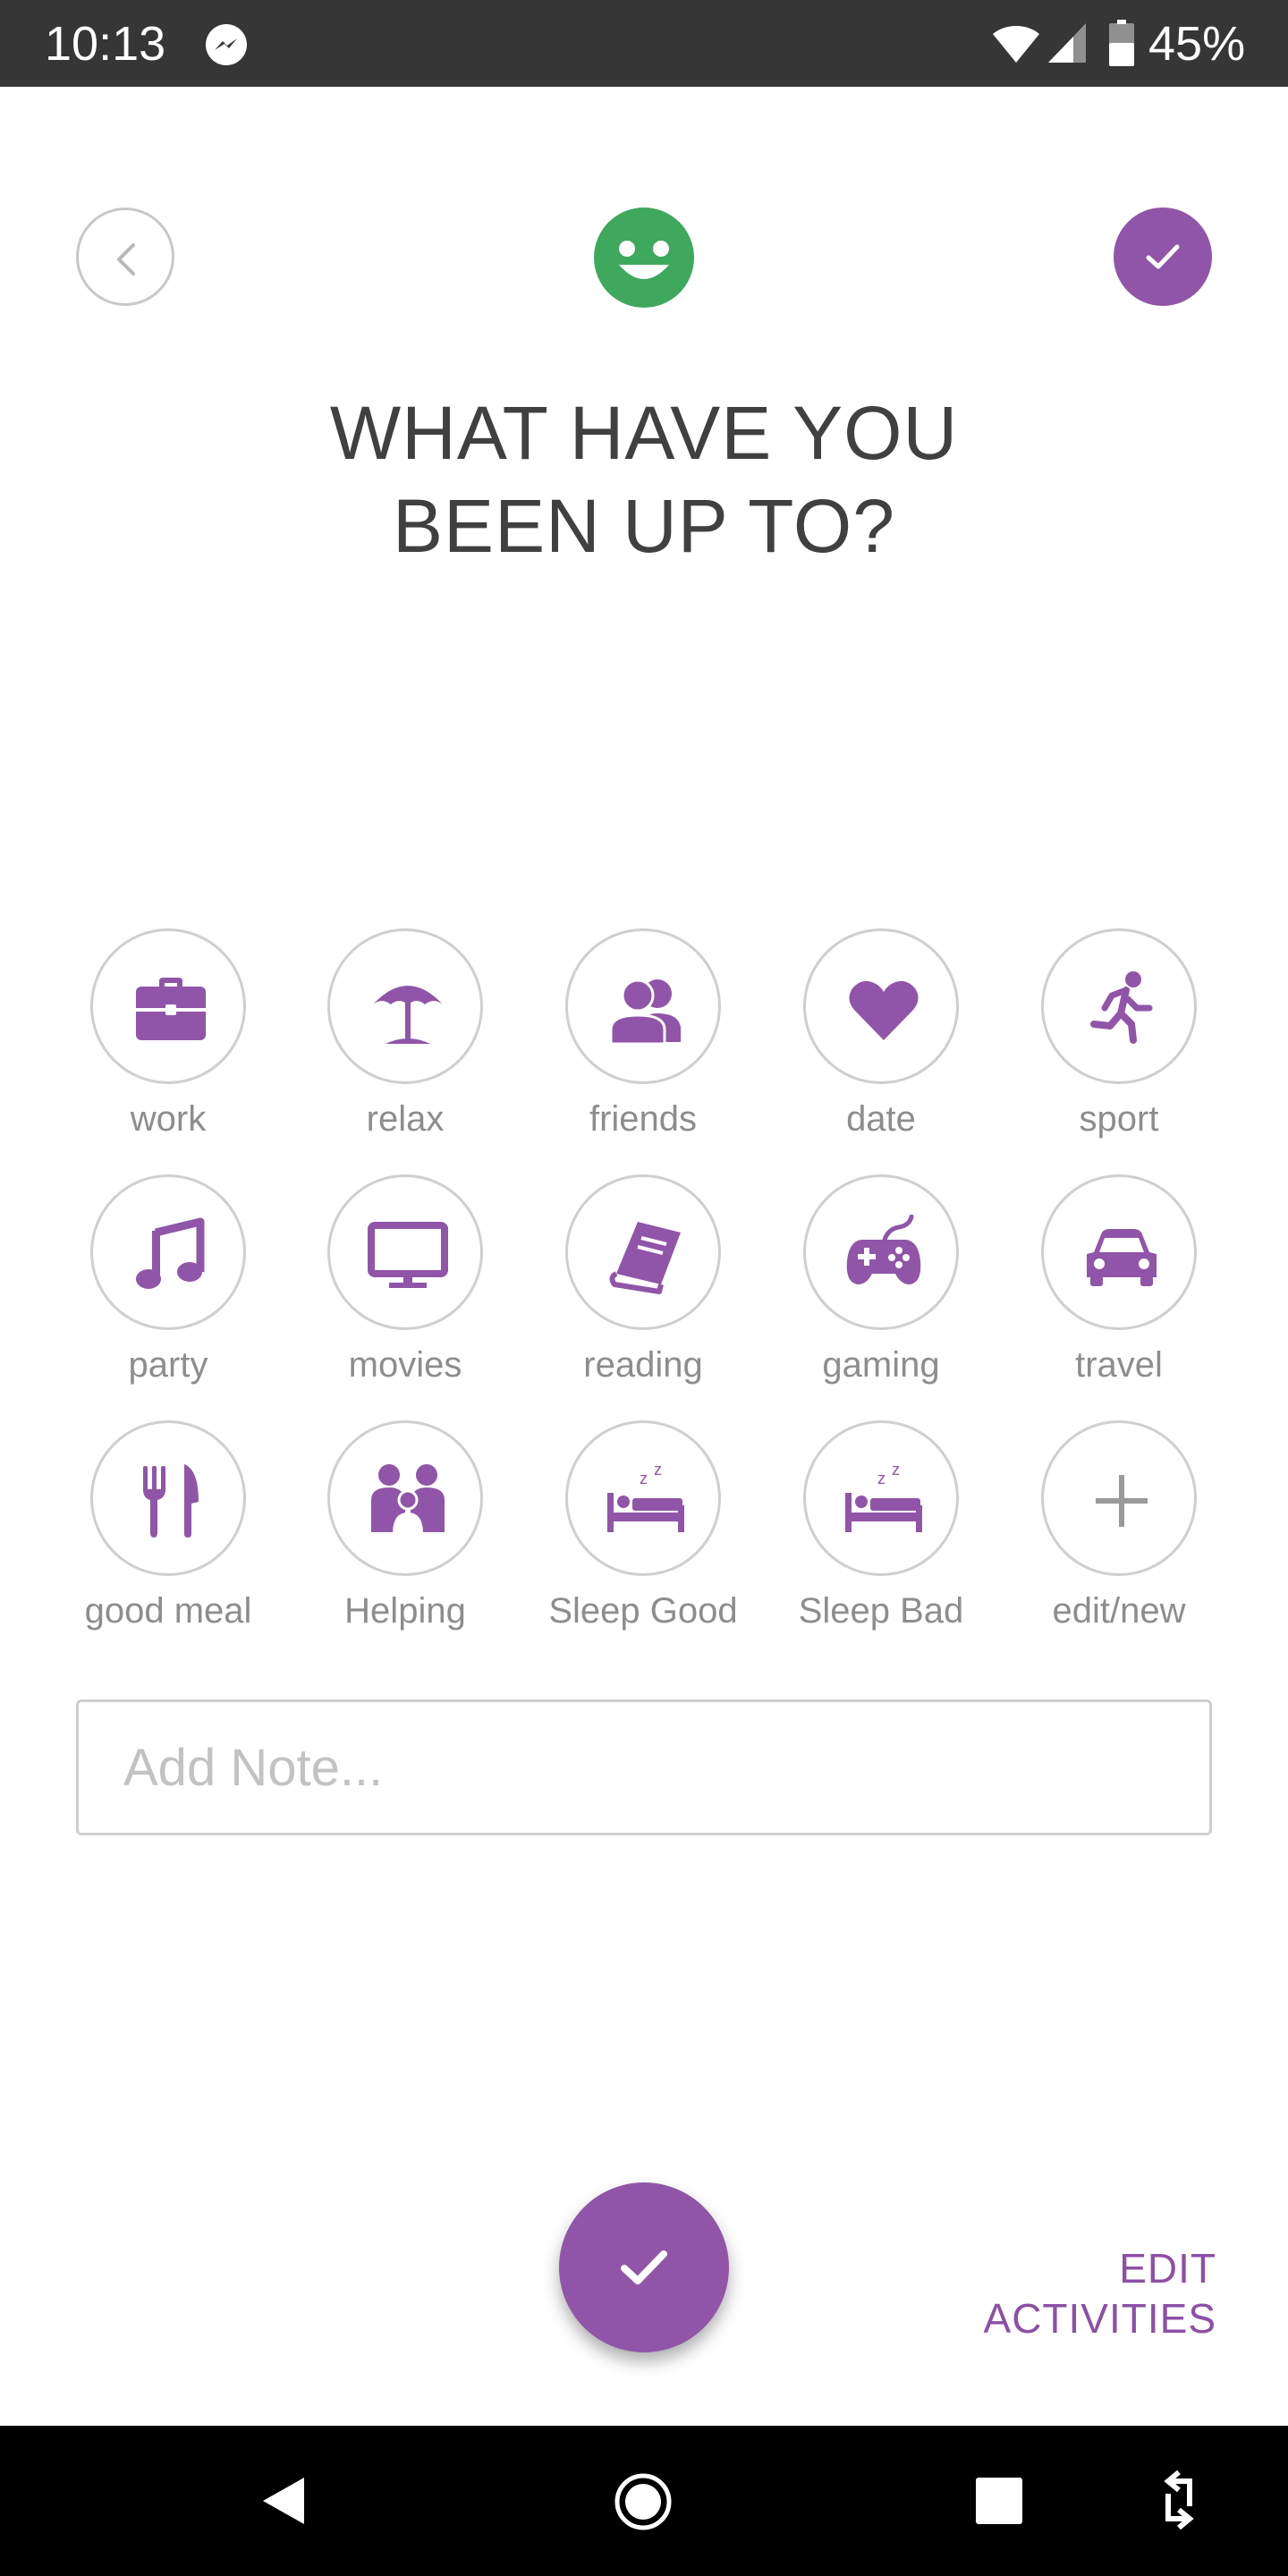 This screenshot has width=1288, height=2576. I want to click on activity-label: work, so click(168, 1119).